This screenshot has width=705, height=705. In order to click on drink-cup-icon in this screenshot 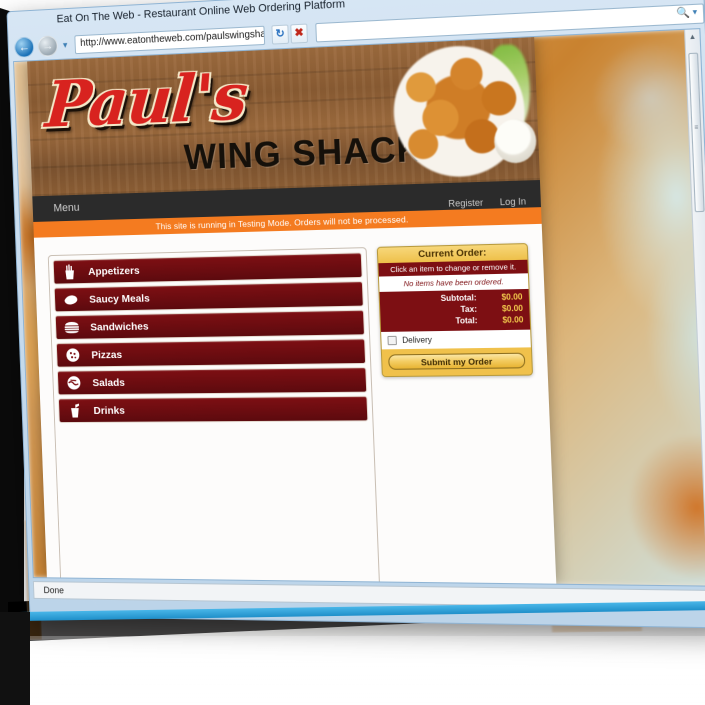, I will do `click(75, 411)`.